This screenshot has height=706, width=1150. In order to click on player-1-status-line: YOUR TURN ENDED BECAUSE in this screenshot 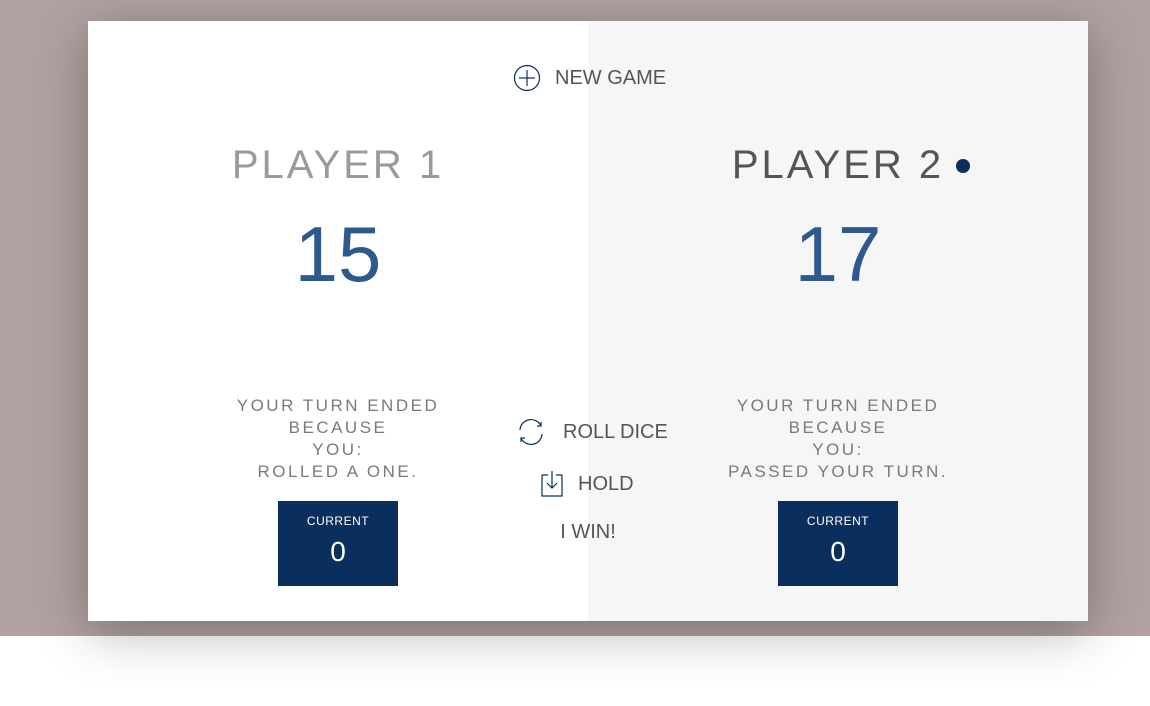, I will do `click(338, 416)`.